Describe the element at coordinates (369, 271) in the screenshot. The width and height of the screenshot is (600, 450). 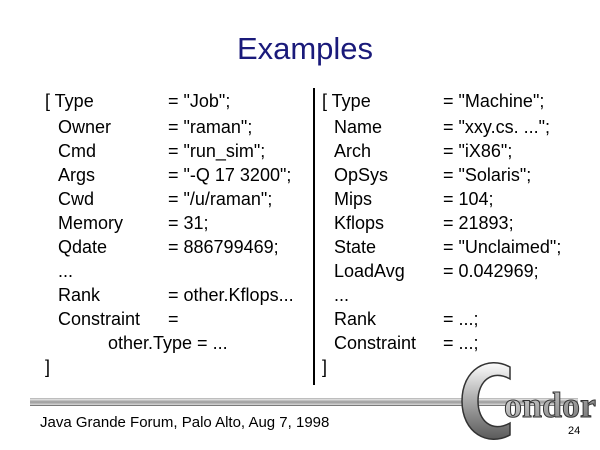
I see `machine-attr-loadavg: LoadAvg` at that location.